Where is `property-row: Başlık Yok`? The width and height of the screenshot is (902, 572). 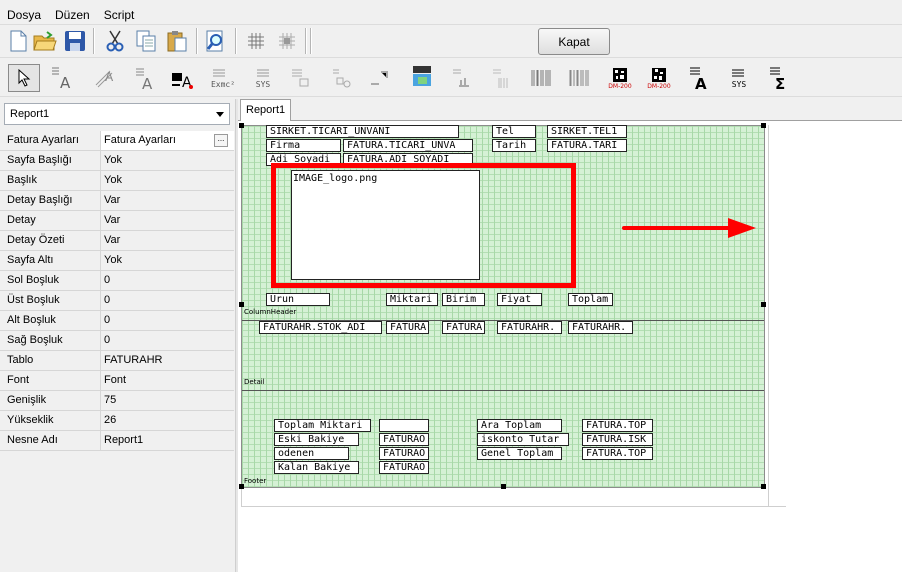 property-row: Başlık Yok is located at coordinates (117, 181).